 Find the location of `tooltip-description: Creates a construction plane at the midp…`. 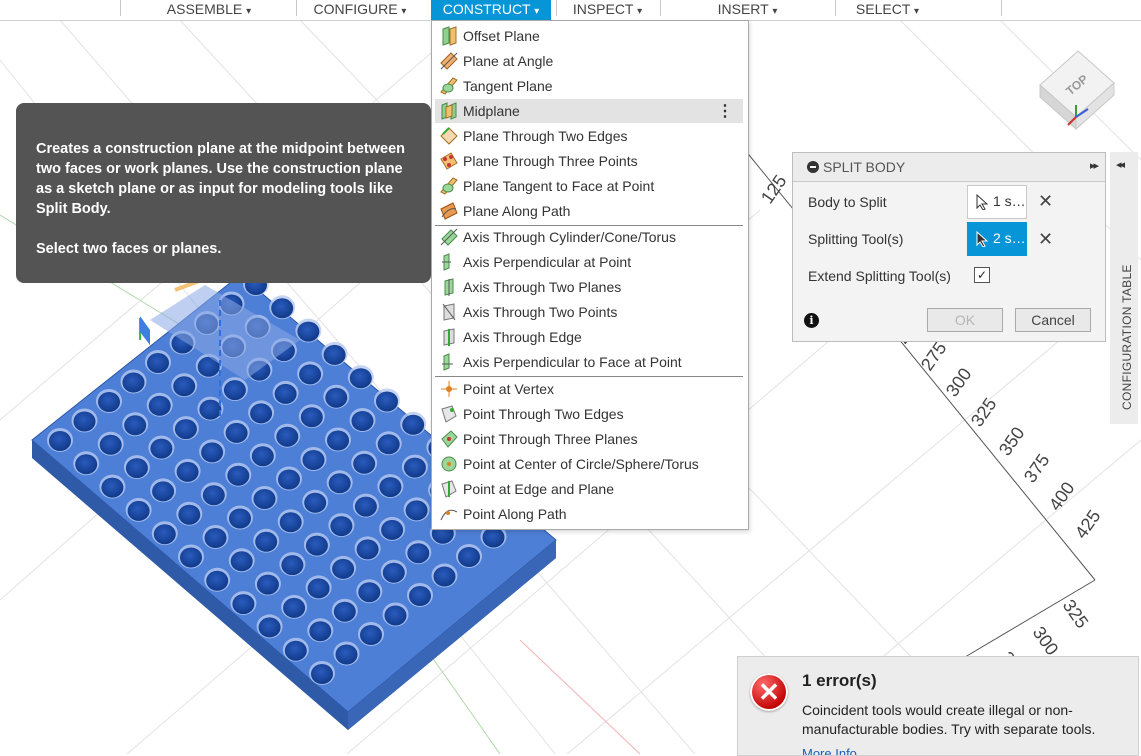

tooltip-description: Creates a construction plane at the midp… is located at coordinates (221, 179).